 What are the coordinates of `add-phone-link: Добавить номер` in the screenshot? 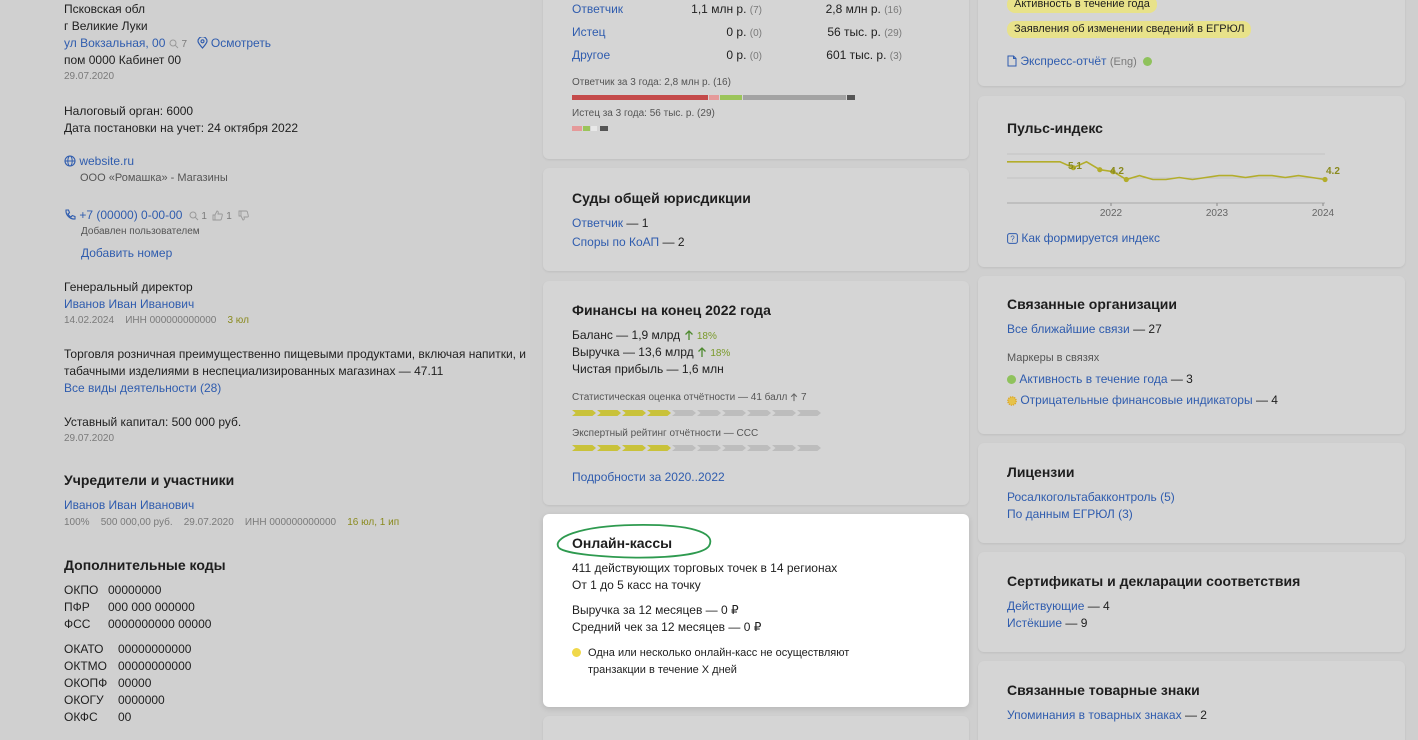 It's located at (126, 253).